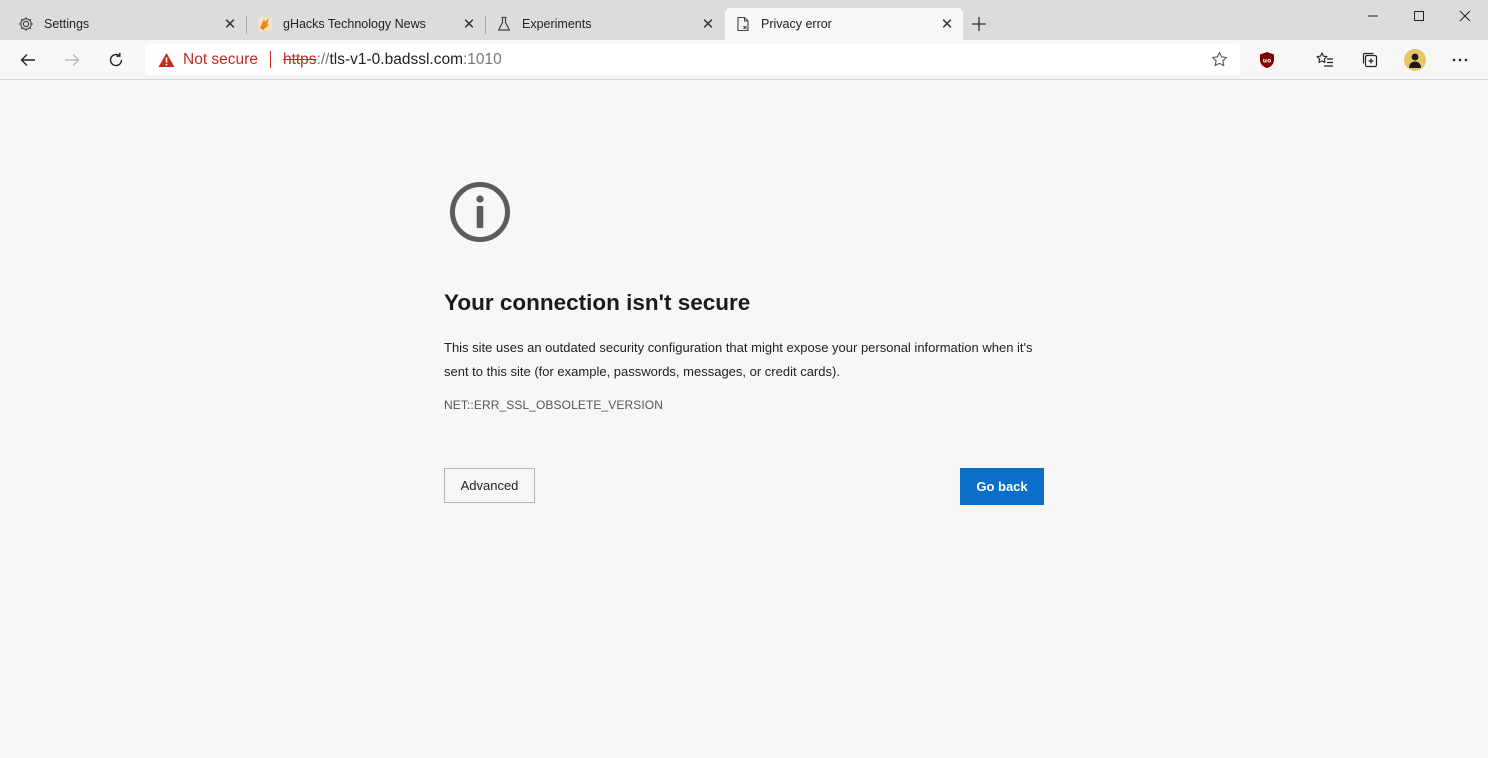 This screenshot has width=1488, height=758. I want to click on plus-icon, so click(979, 24).